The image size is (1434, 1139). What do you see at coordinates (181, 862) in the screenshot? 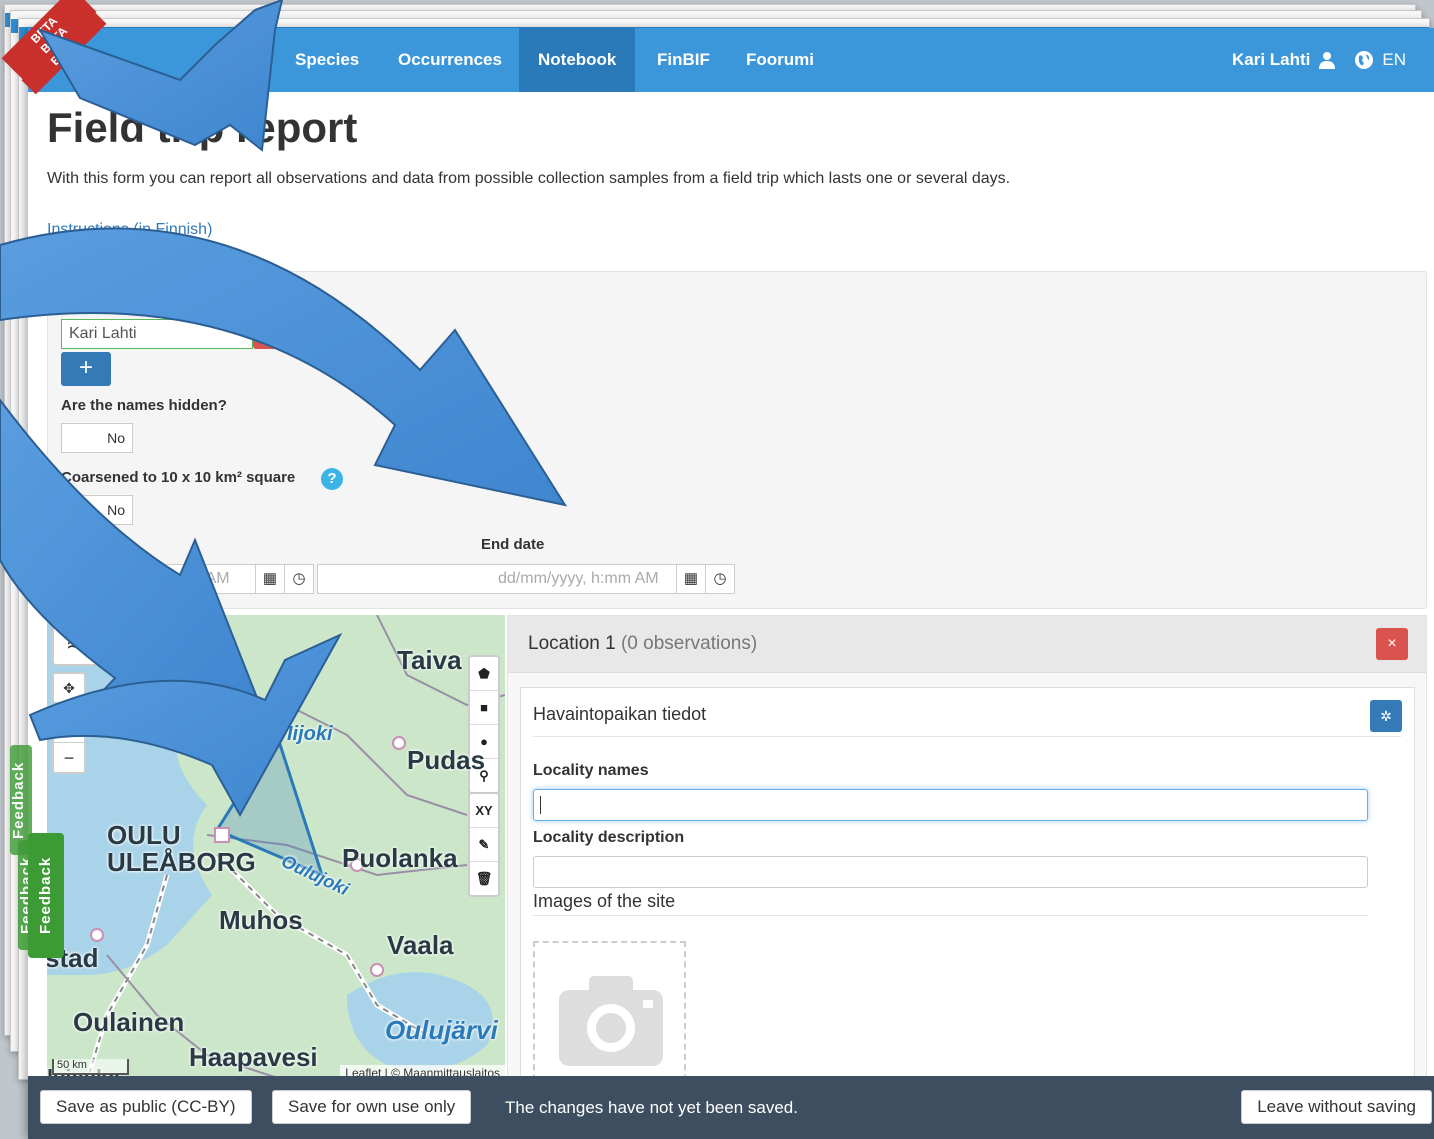
I see `map-label: ULEÅBORG` at bounding box center [181, 862].